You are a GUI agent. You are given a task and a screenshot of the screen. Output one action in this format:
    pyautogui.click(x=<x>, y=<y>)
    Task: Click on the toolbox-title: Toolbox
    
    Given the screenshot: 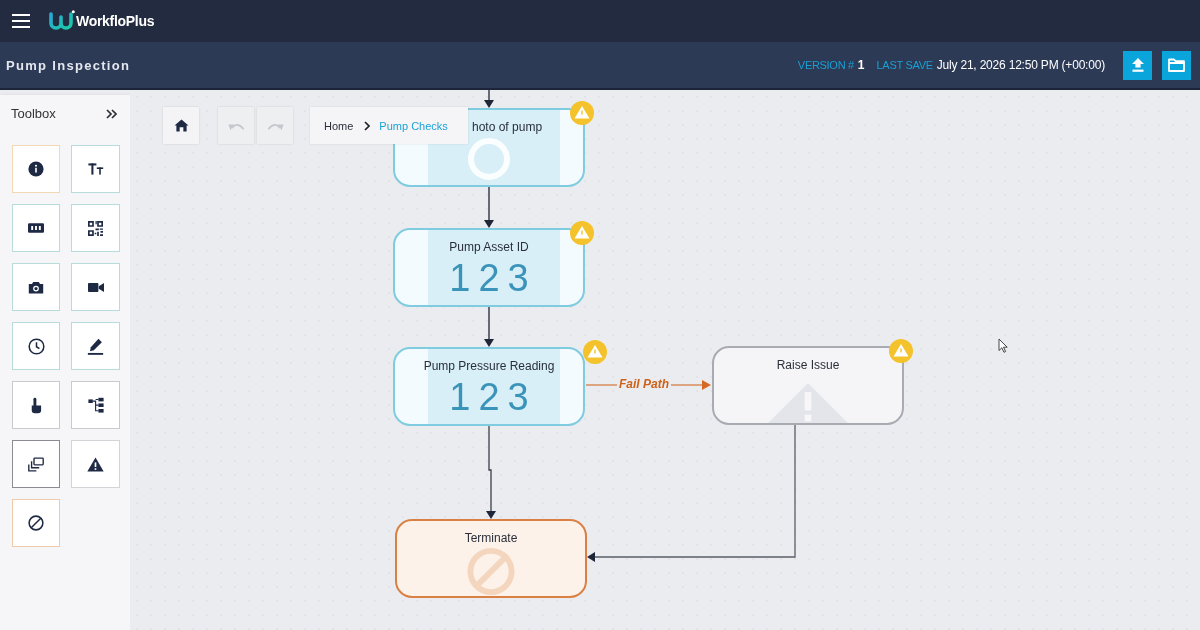 What is the action you would take?
    pyautogui.click(x=33, y=113)
    